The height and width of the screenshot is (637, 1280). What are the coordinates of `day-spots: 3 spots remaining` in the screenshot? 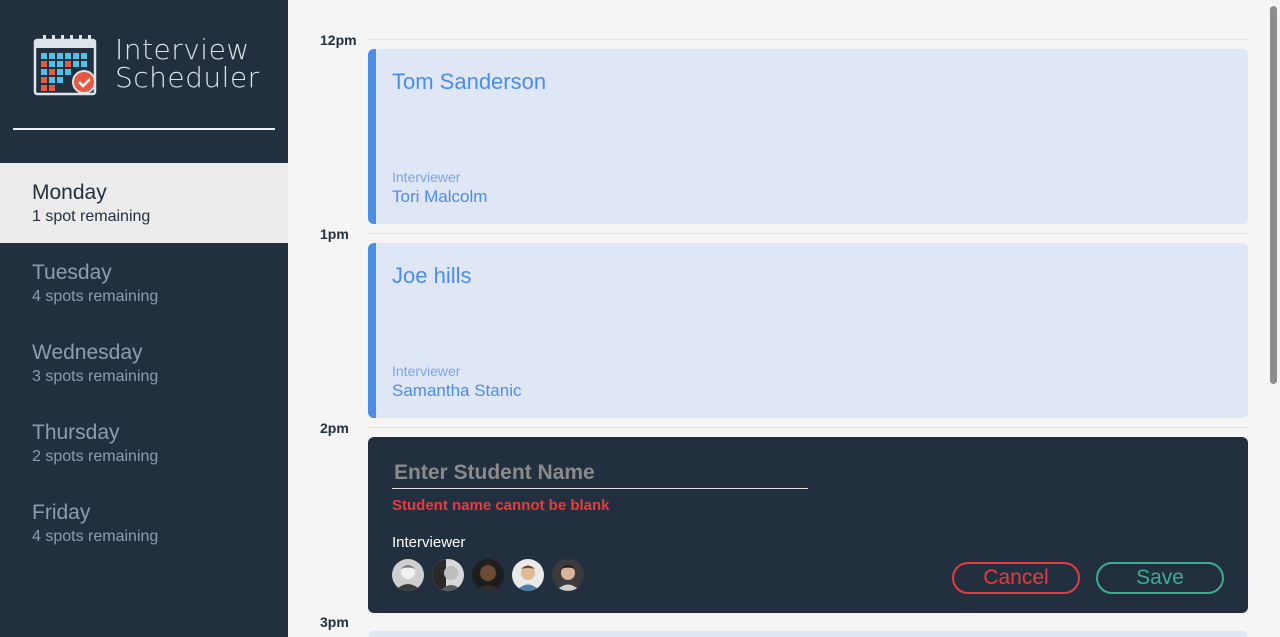 It's located at (95, 376).